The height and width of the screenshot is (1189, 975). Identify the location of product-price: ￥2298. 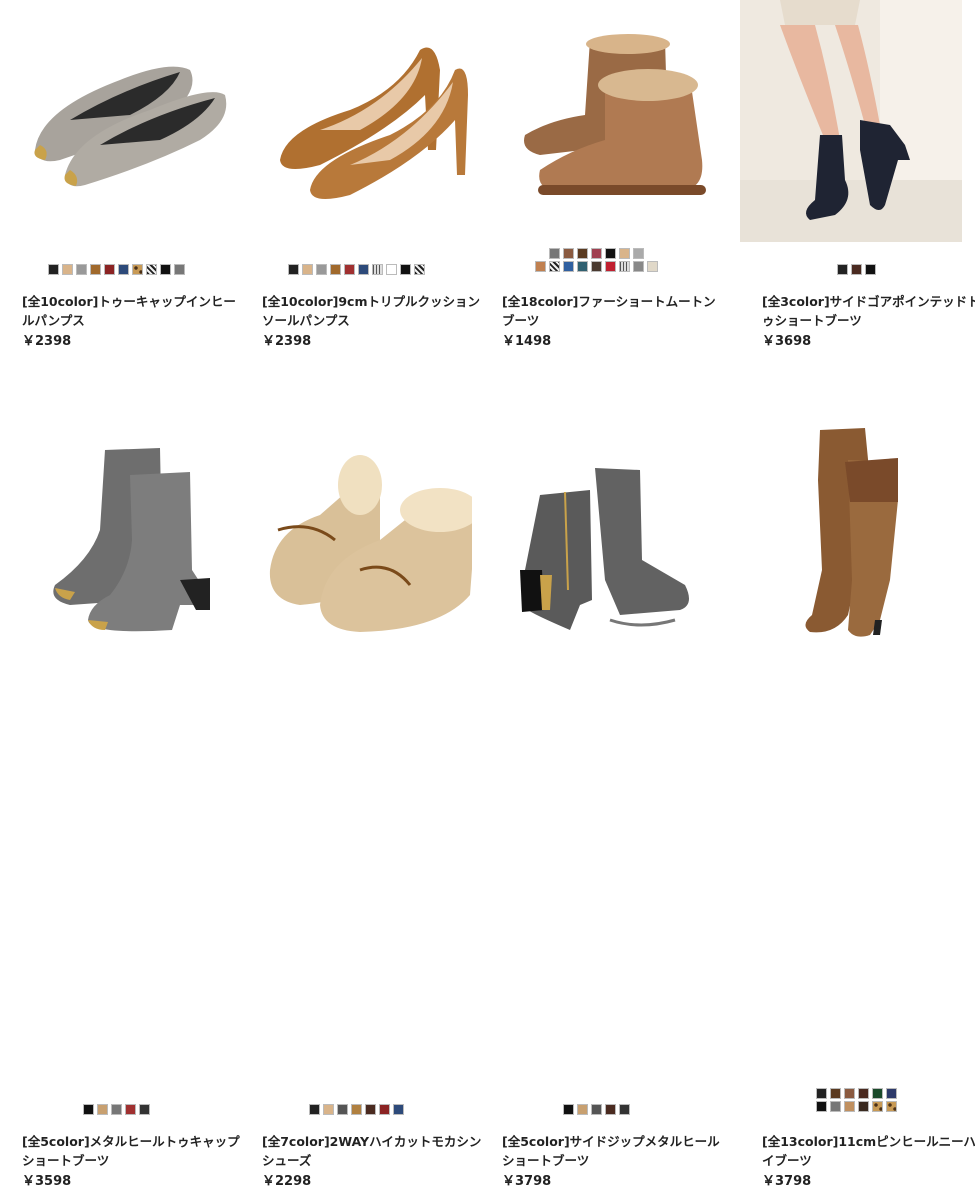
(287, 1181).